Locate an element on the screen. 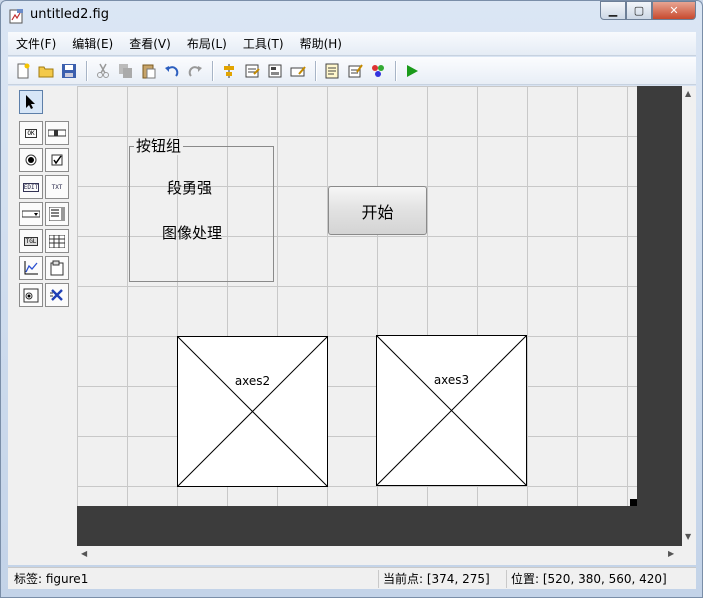 This screenshot has height=598, width=703. edit-text-tool: EDIT is located at coordinates (31, 187).